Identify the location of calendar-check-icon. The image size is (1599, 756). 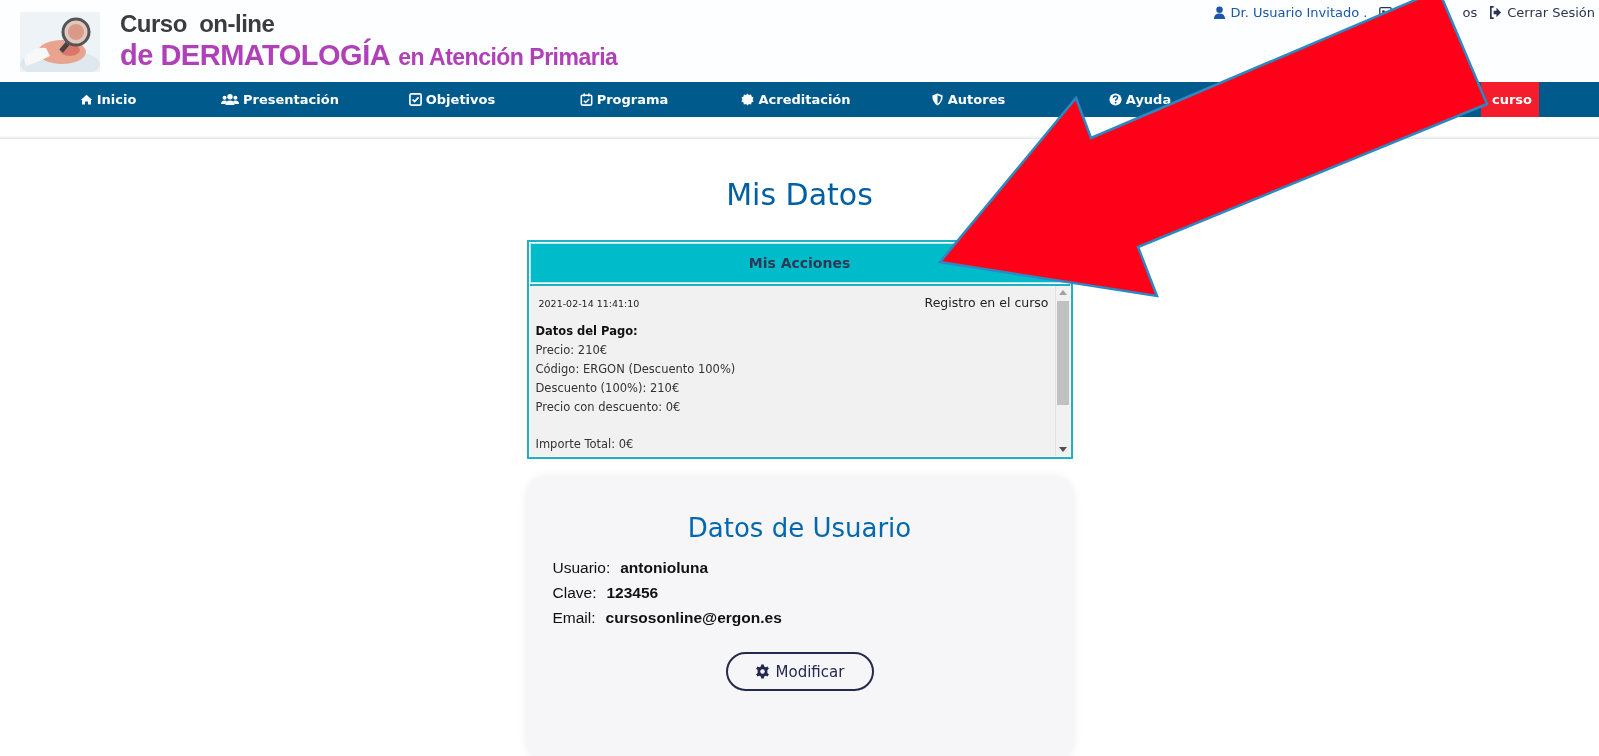
(586, 99).